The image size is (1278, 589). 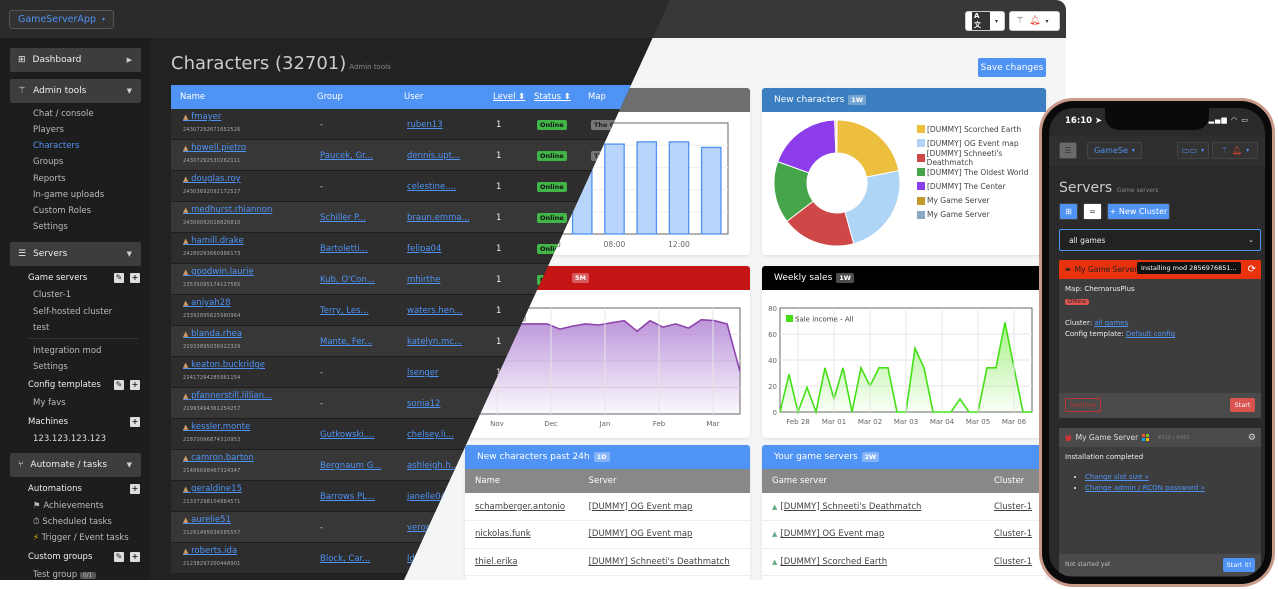 I want to click on legend-item: [DUMMY] Scorched Earth, so click(x=981, y=129).